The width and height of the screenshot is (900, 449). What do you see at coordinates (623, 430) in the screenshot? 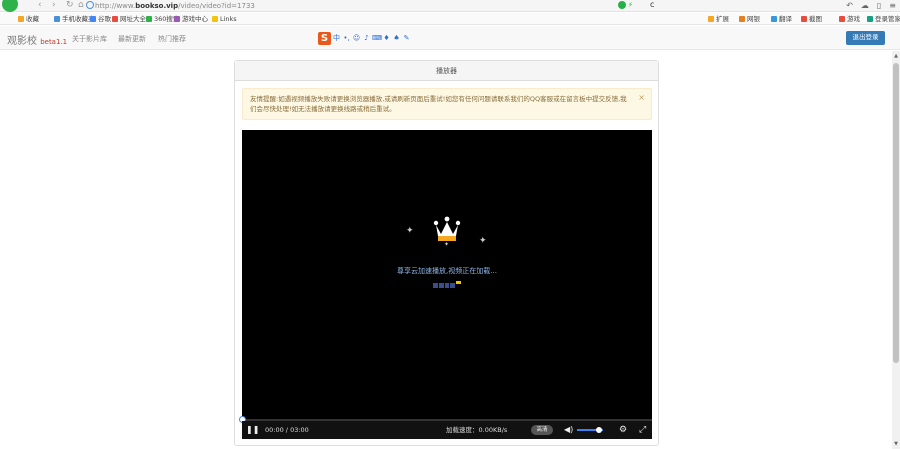
I see `gear-icon: ⚙` at bounding box center [623, 430].